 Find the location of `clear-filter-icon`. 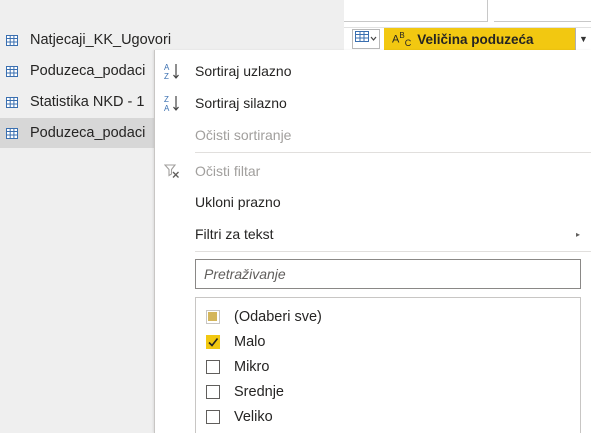

clear-filter-icon is located at coordinates (172, 171).